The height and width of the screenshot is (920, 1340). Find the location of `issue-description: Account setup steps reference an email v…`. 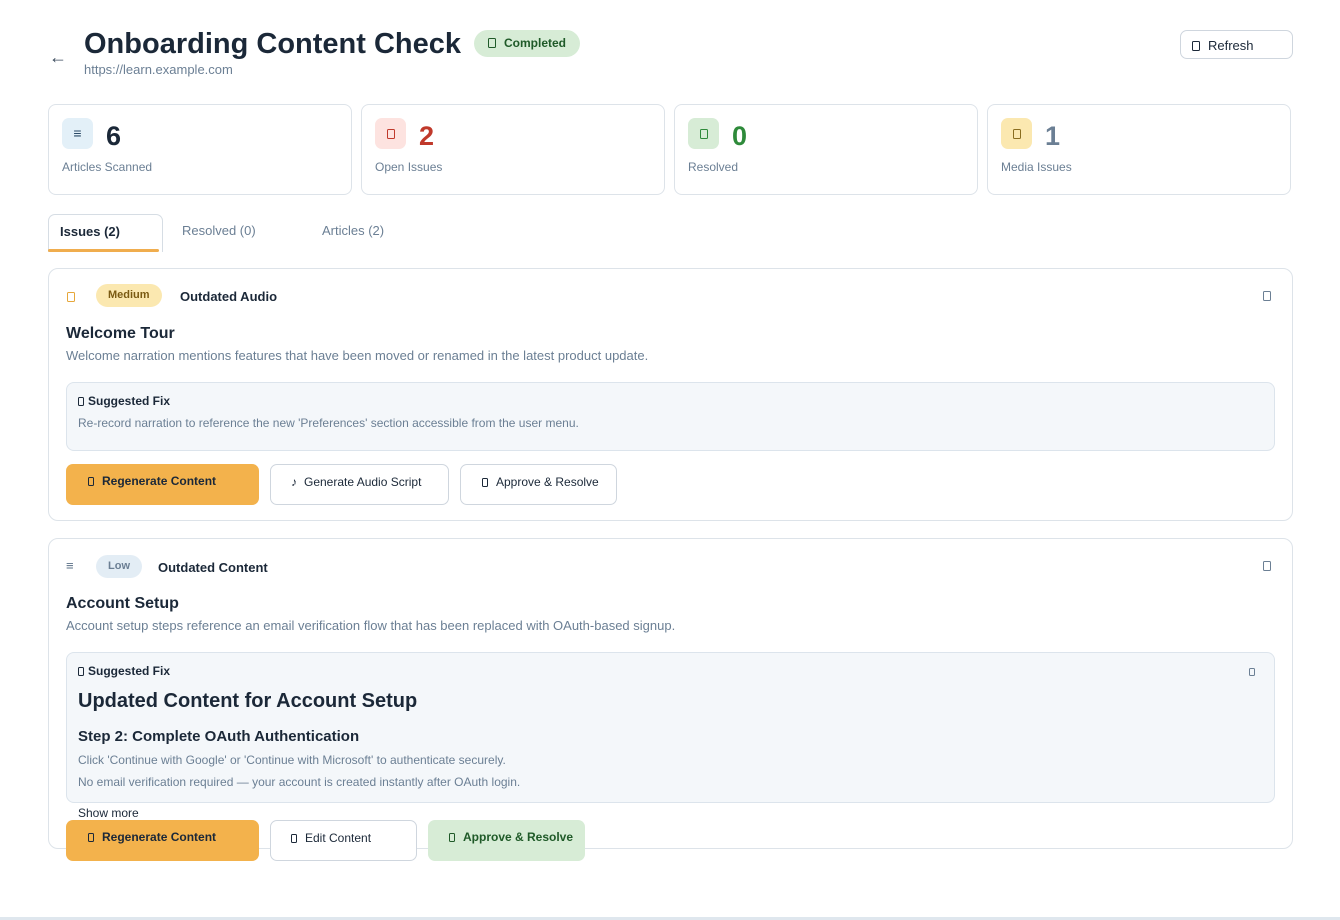

issue-description: Account setup steps reference an email v… is located at coordinates (371, 625).